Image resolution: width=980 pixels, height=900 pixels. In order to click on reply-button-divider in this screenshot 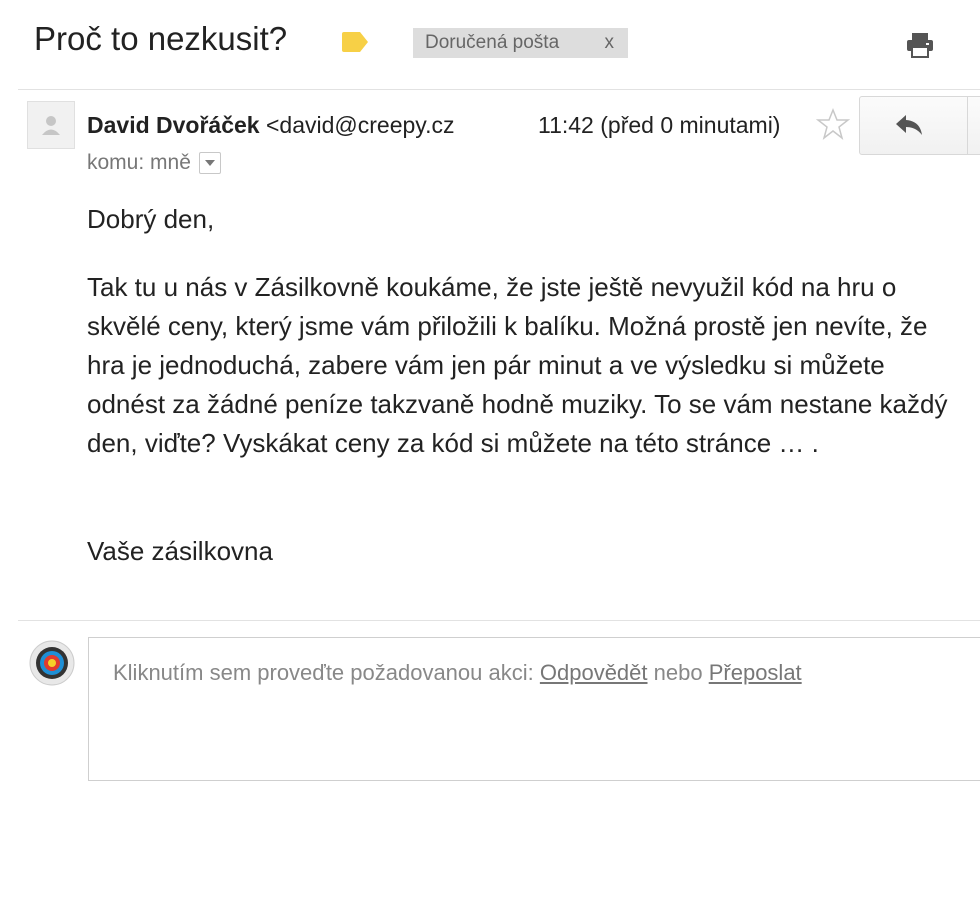, I will do `click(967, 125)`.